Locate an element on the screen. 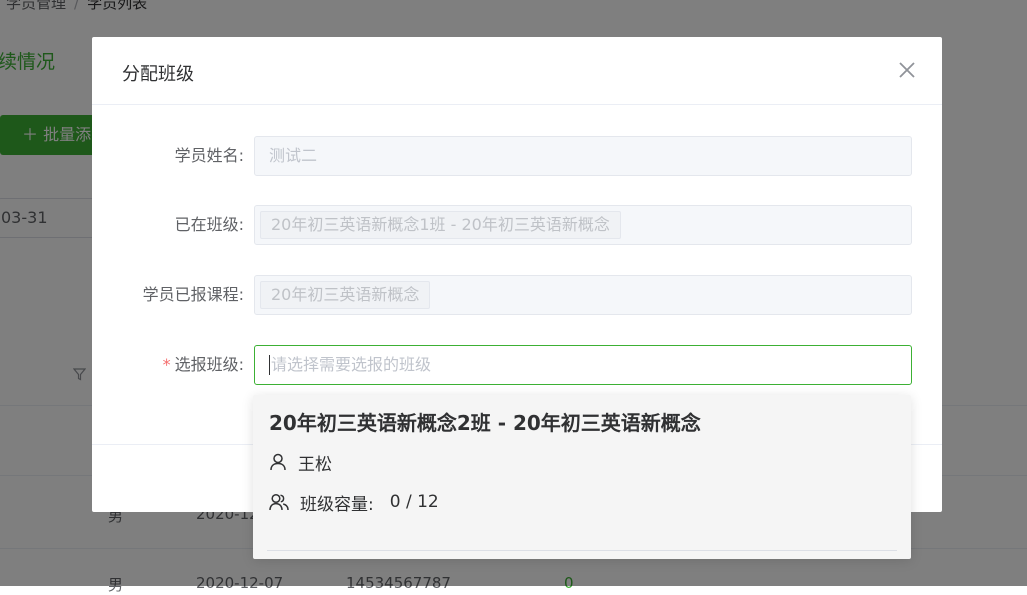  option-capacity-label: 班级容量: is located at coordinates (337, 504).